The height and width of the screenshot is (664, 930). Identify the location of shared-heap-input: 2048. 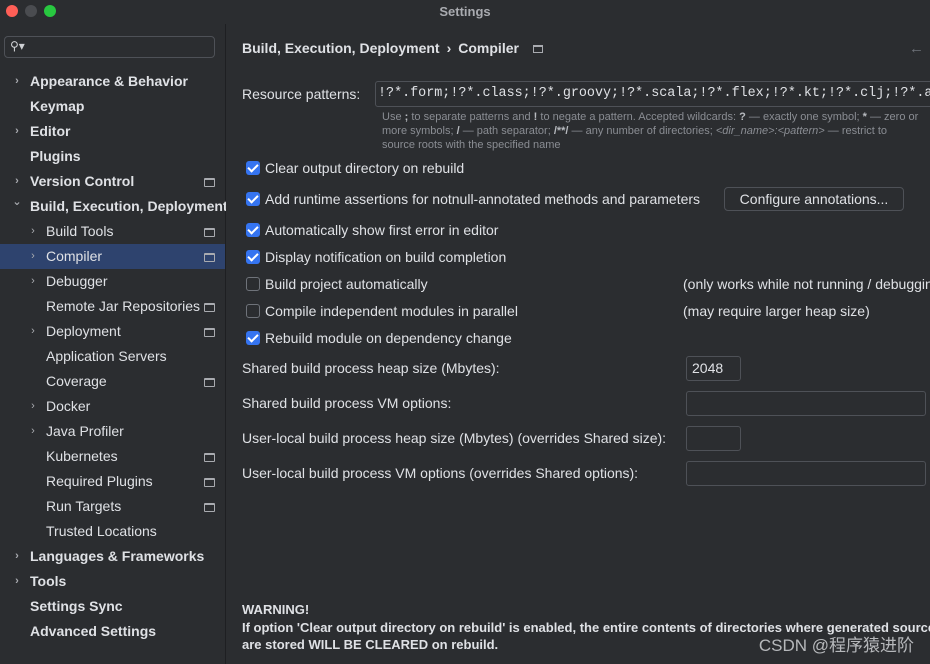
(713, 368).